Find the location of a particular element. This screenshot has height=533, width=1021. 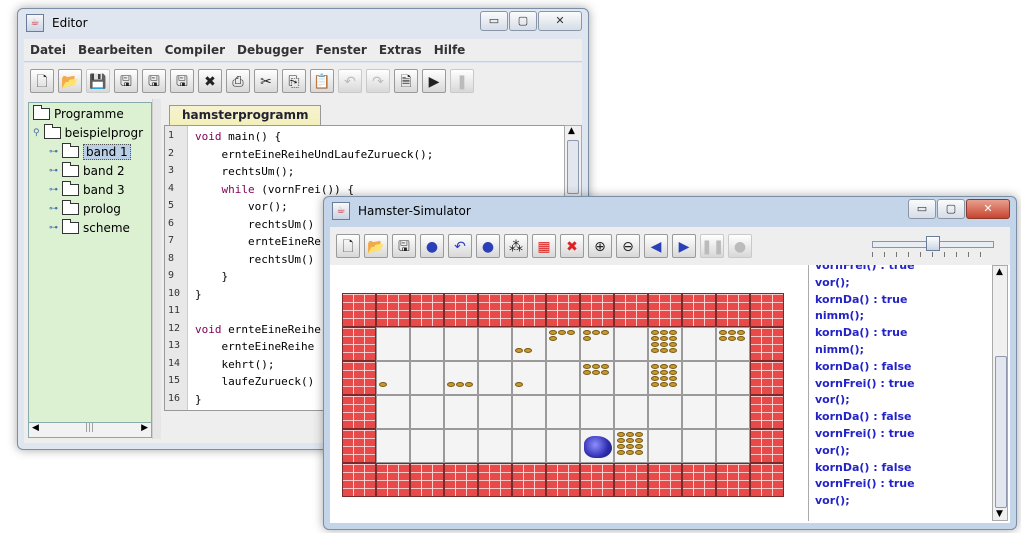

run-button: ▶ is located at coordinates (434, 81).